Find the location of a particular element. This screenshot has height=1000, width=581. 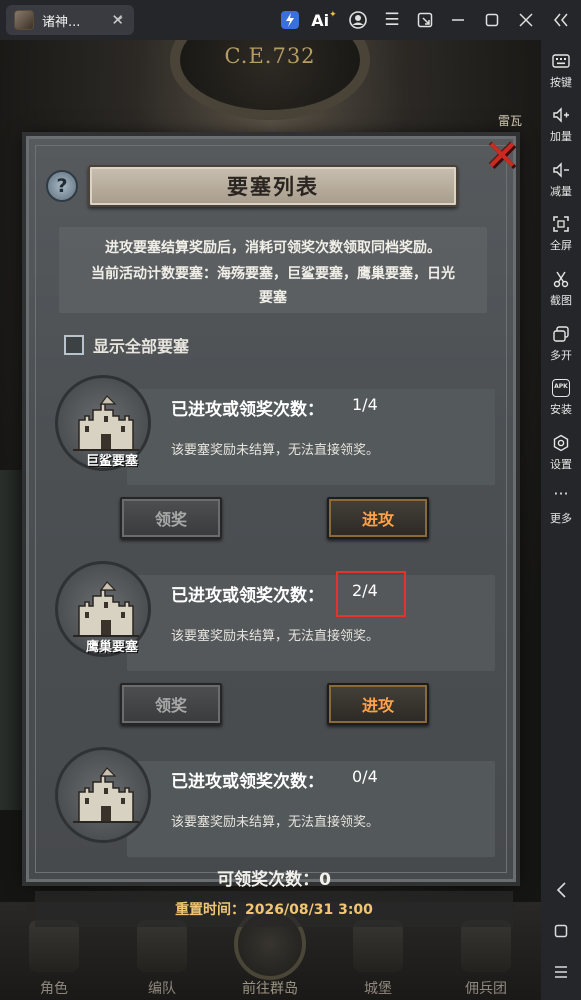

recents-icon is located at coordinates (561, 973).